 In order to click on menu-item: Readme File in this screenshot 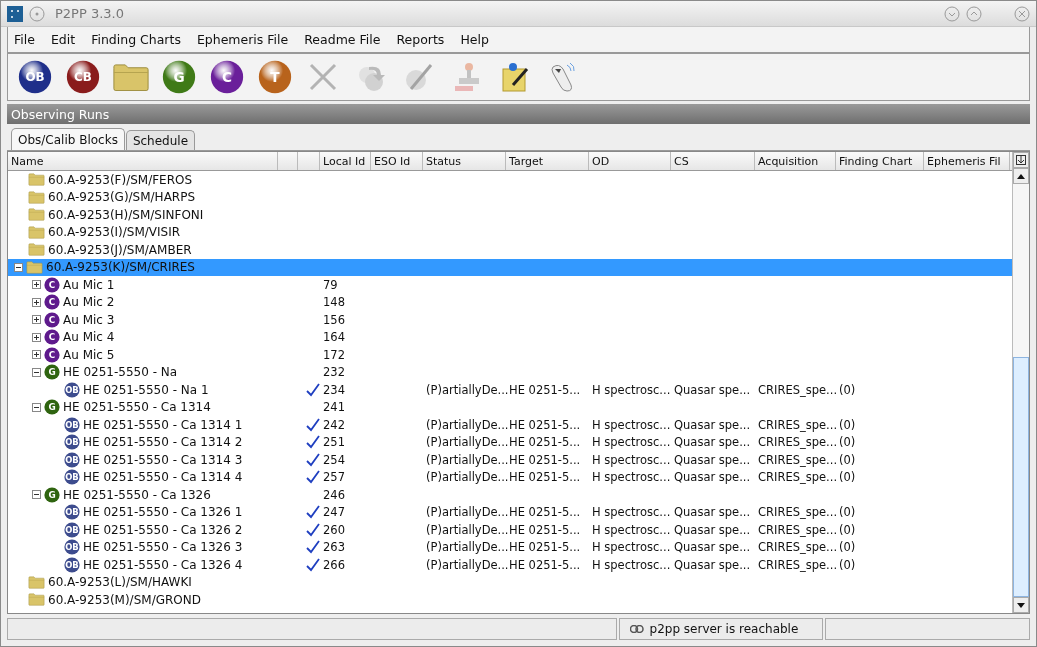, I will do `click(342, 39)`.